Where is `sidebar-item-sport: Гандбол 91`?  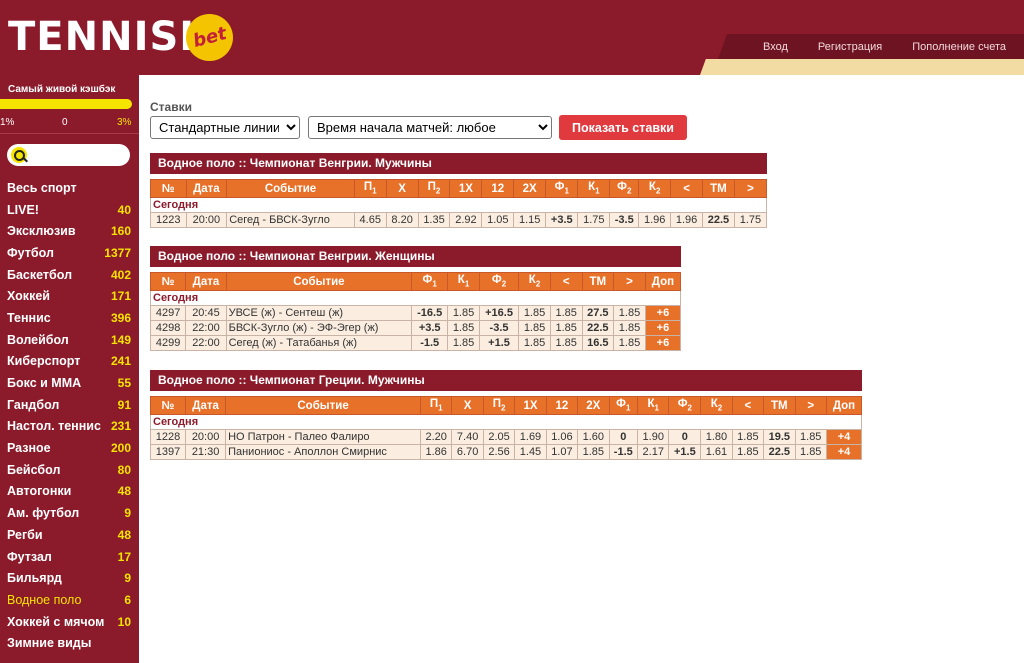 sidebar-item-sport: Гандбол 91 is located at coordinates (69, 405).